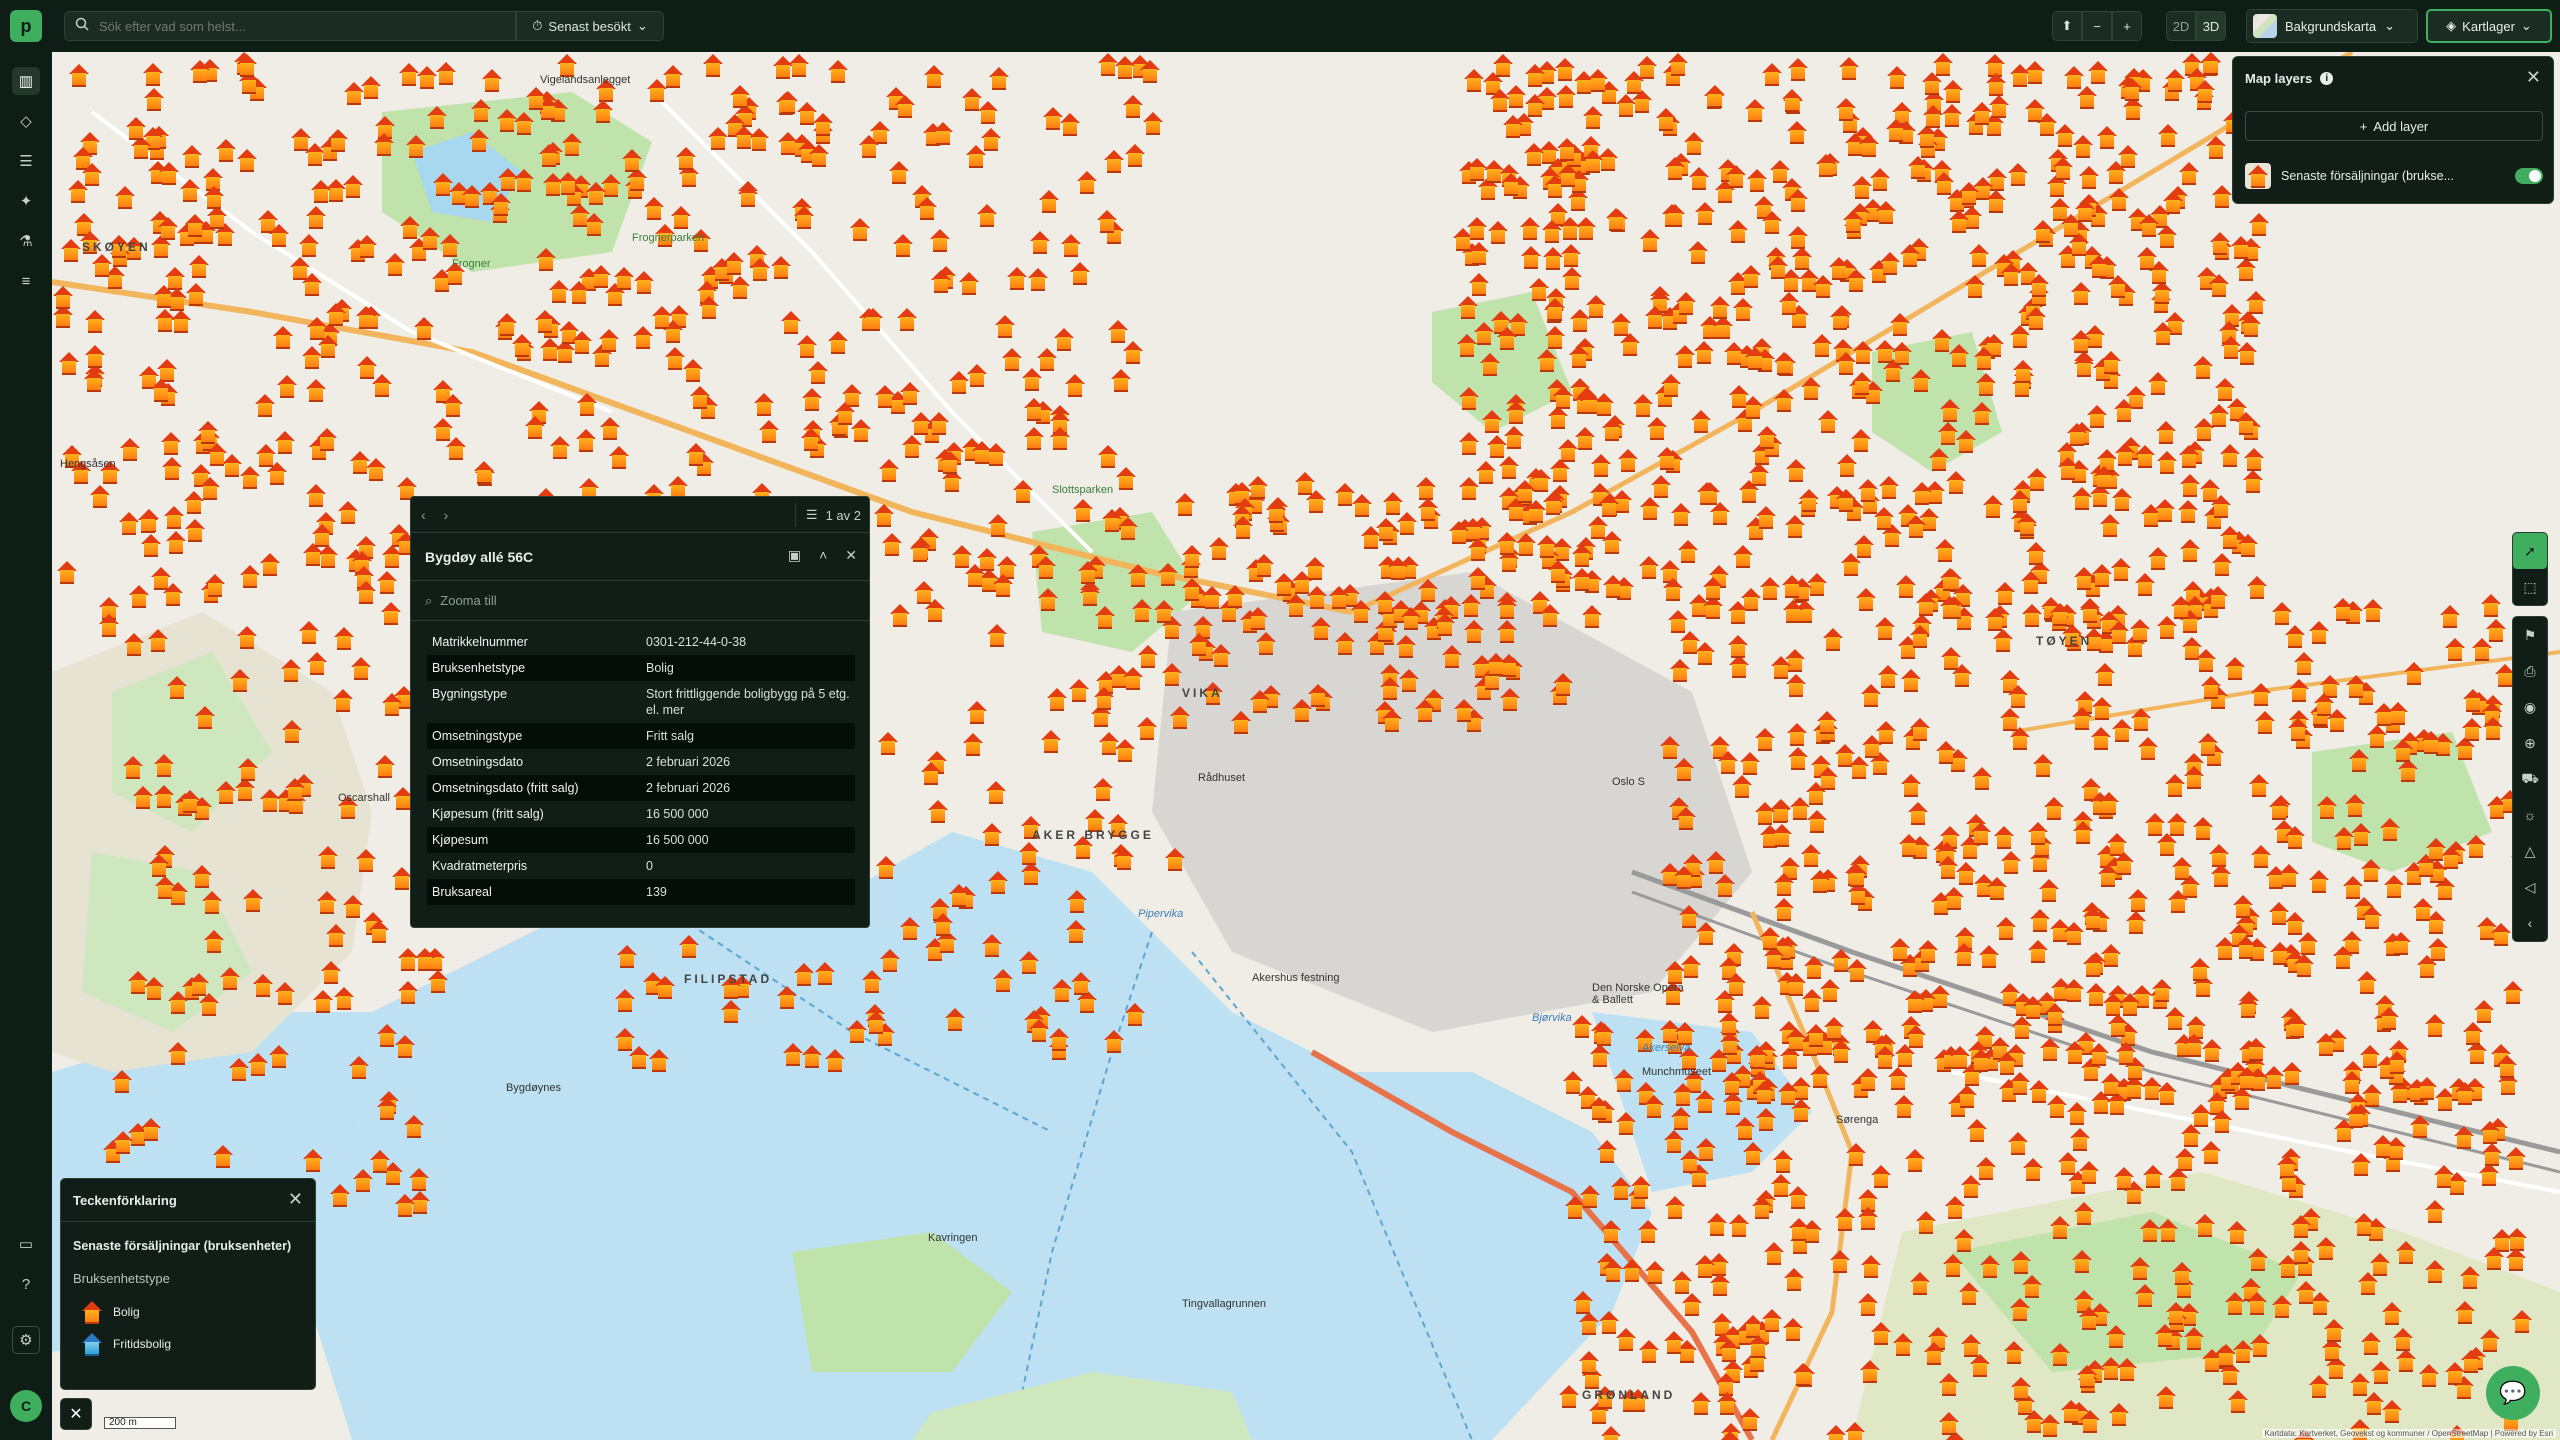 This screenshot has width=2560, height=1440. I want to click on avatar: C, so click(26, 1406).